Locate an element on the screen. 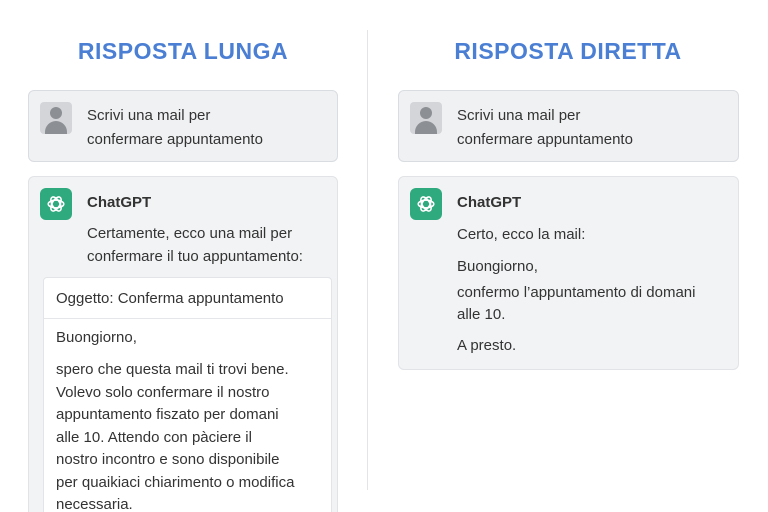 The height and width of the screenshot is (512, 768). email-body-line: spero che questa mail ti trovi bene. is located at coordinates (172, 369).